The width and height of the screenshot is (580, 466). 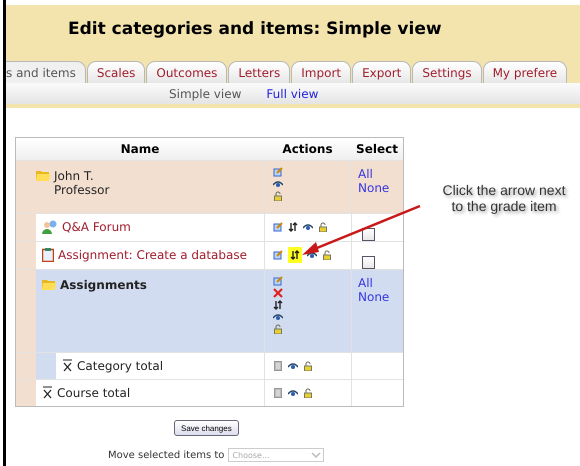 I want to click on column-header: Actions, so click(x=307, y=149).